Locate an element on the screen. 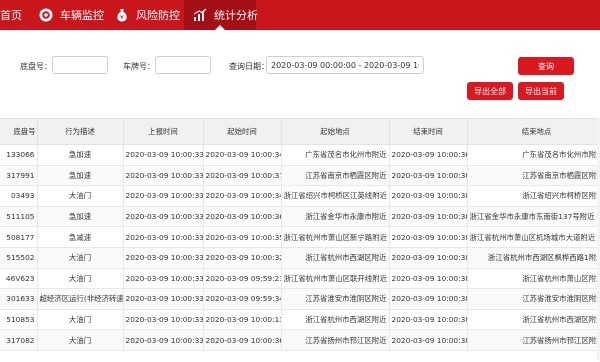 The image size is (600, 362). cell-end-place: 浙江省杭州市西湖区附近 is located at coordinates (533, 320).